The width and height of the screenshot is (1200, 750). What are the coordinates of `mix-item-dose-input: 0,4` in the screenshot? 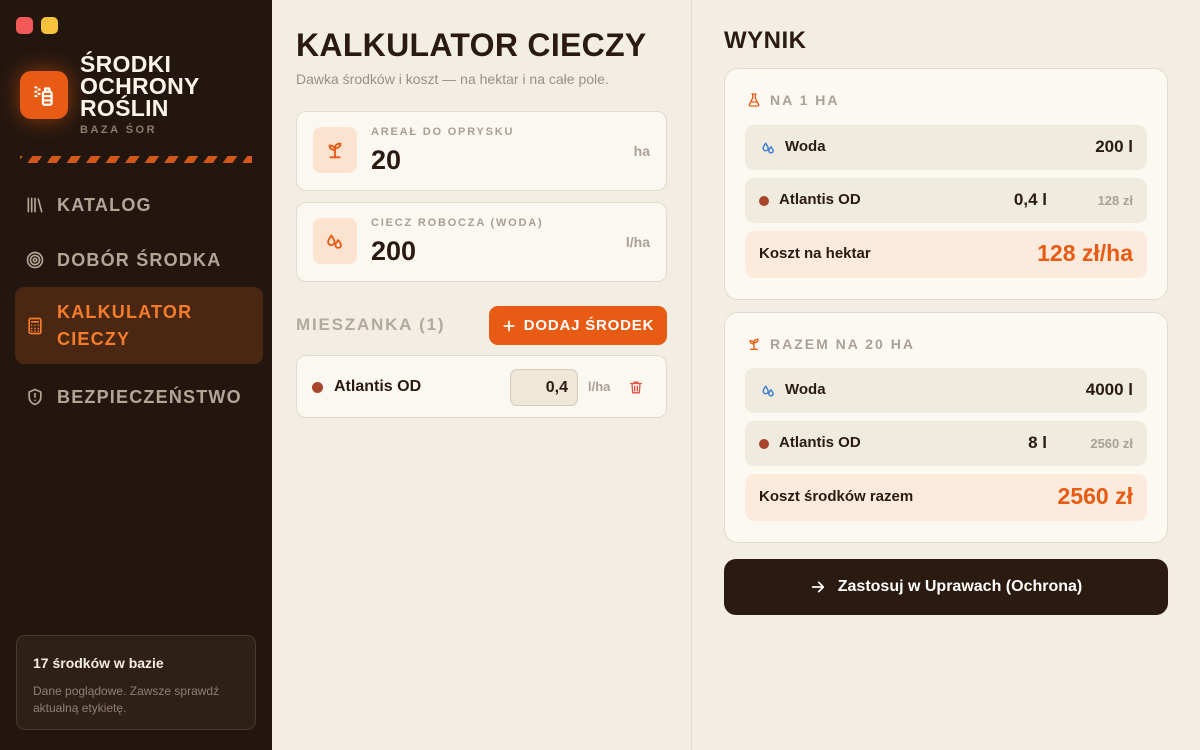 It's located at (544, 387).